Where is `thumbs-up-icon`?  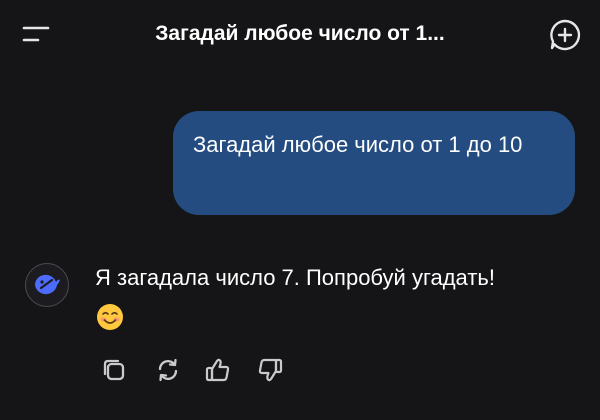
thumbs-up-icon is located at coordinates (217, 370).